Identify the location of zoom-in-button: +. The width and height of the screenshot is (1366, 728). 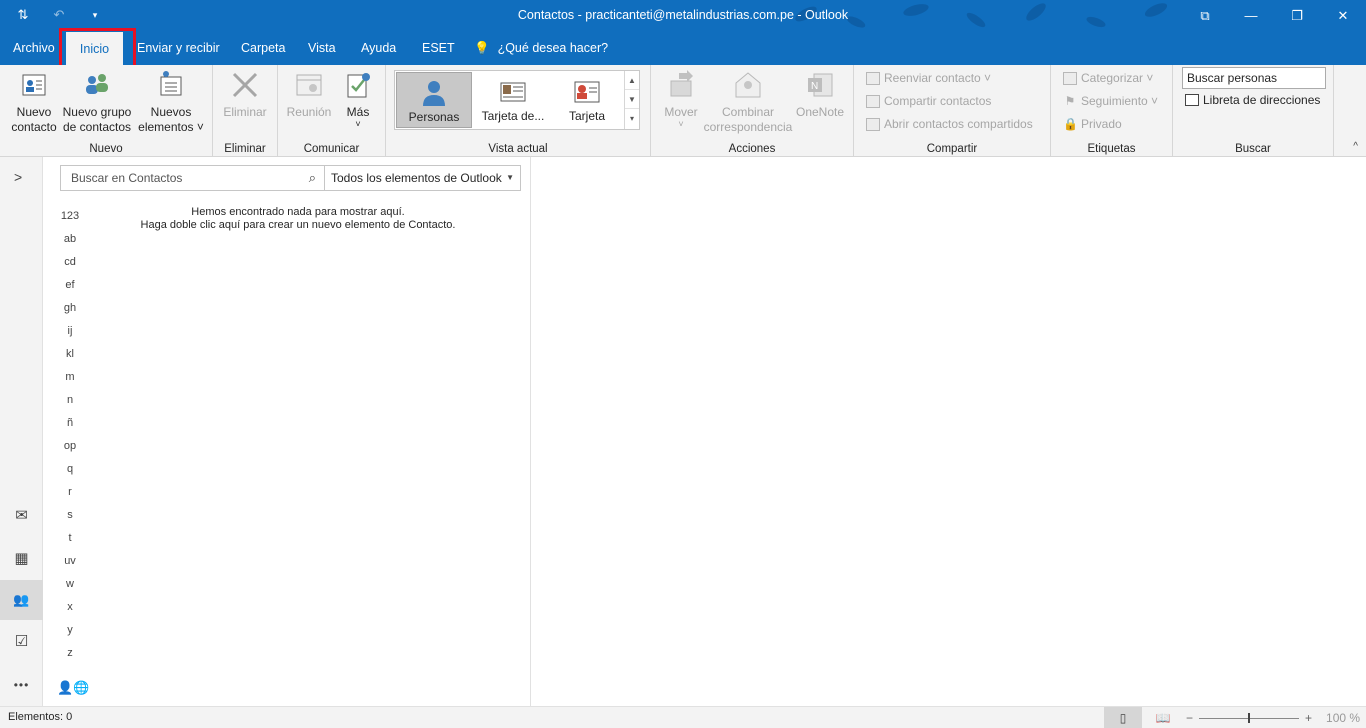
(1308, 718).